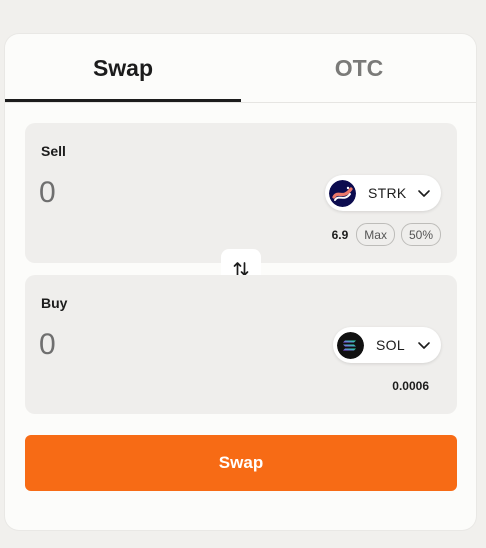 The width and height of the screenshot is (486, 548). What do you see at coordinates (123, 100) in the screenshot?
I see `active-tab-indicator` at bounding box center [123, 100].